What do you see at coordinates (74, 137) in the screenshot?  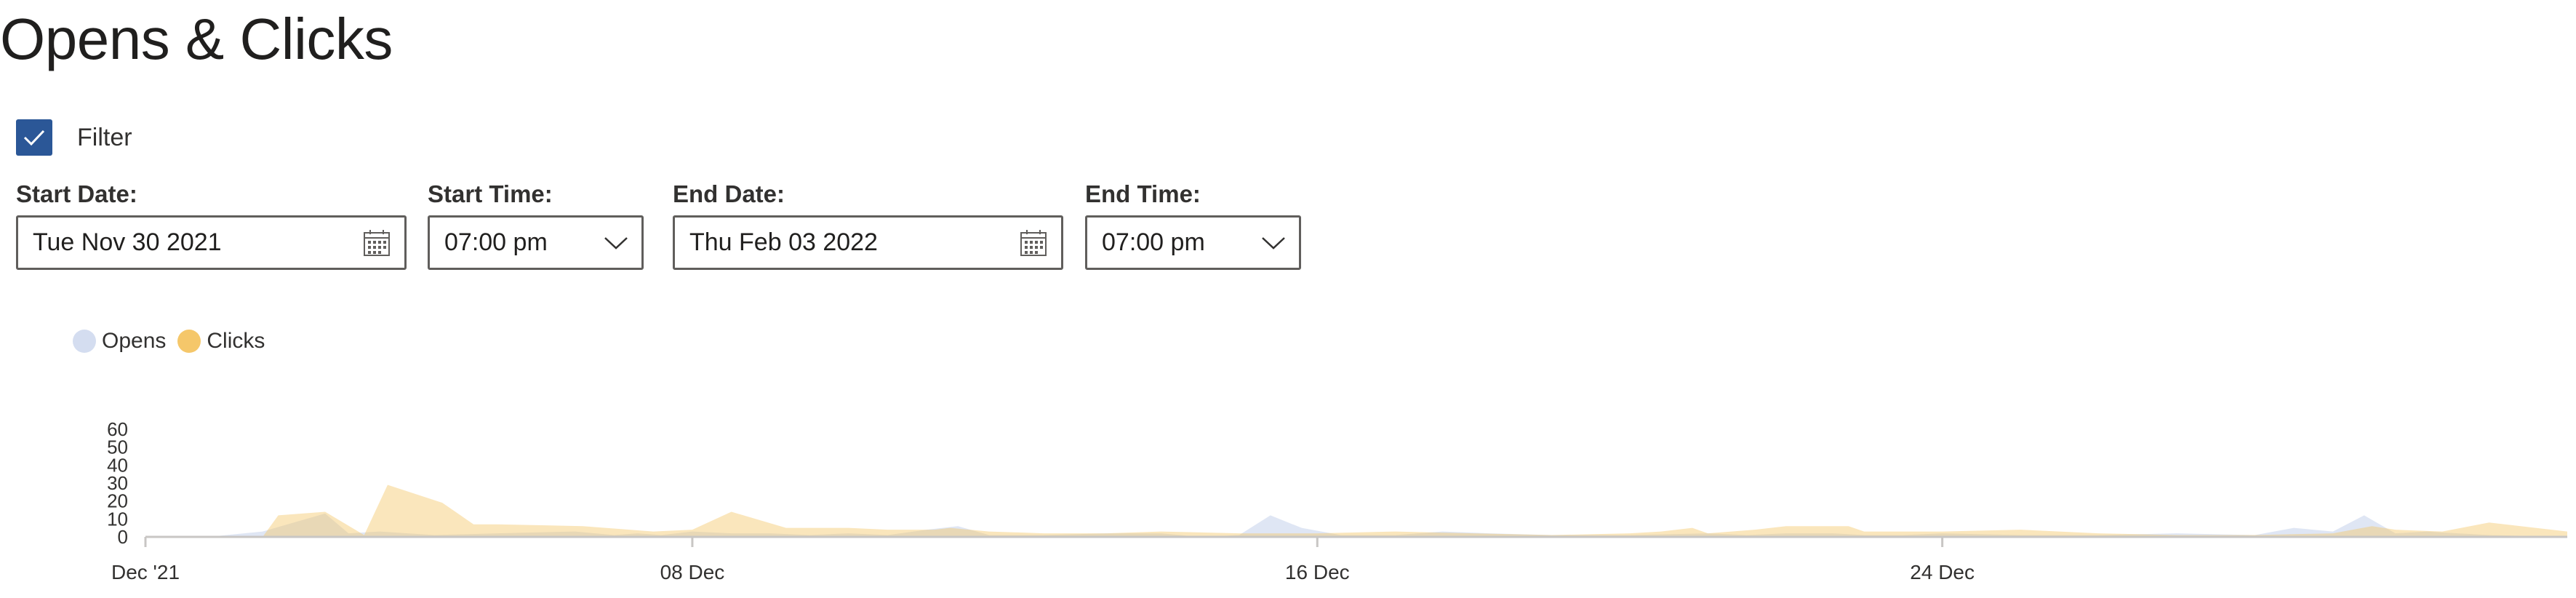 I see `filter-toggle: Filter` at bounding box center [74, 137].